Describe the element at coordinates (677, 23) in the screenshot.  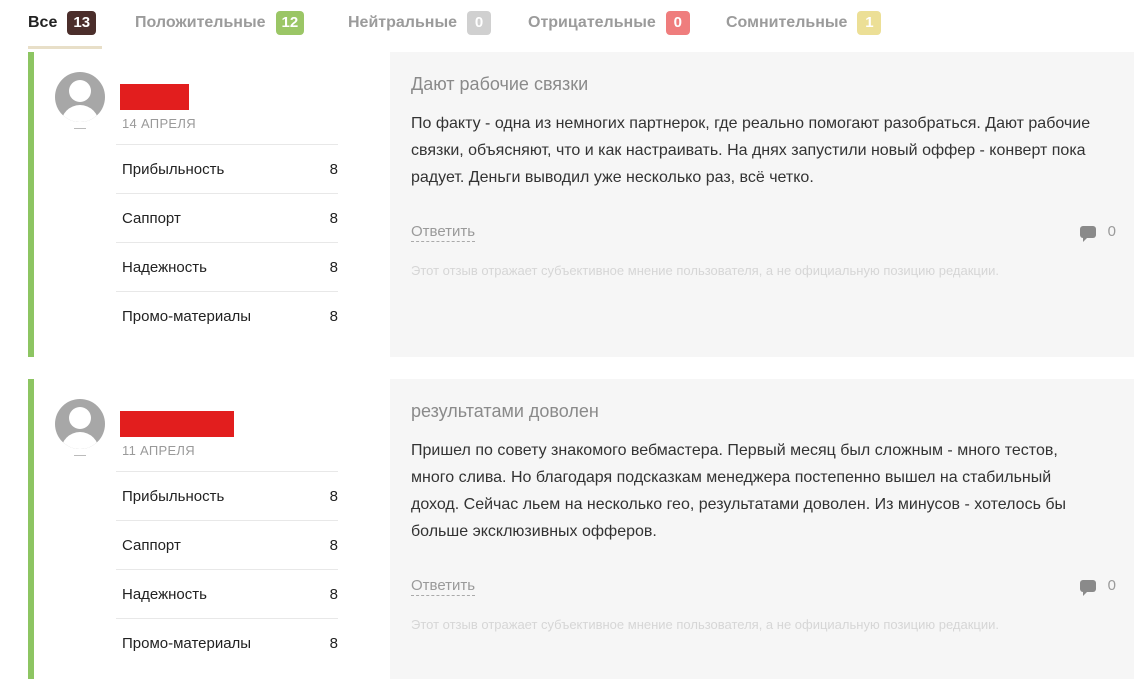
I see `tab-negative-count-badge: 0` at that location.